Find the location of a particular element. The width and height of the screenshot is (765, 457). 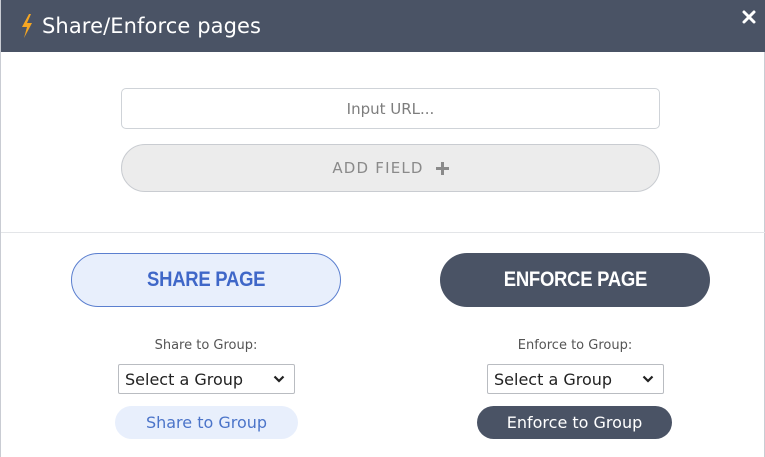

dialog-title: Share/Enforce pages is located at coordinates (152, 26).